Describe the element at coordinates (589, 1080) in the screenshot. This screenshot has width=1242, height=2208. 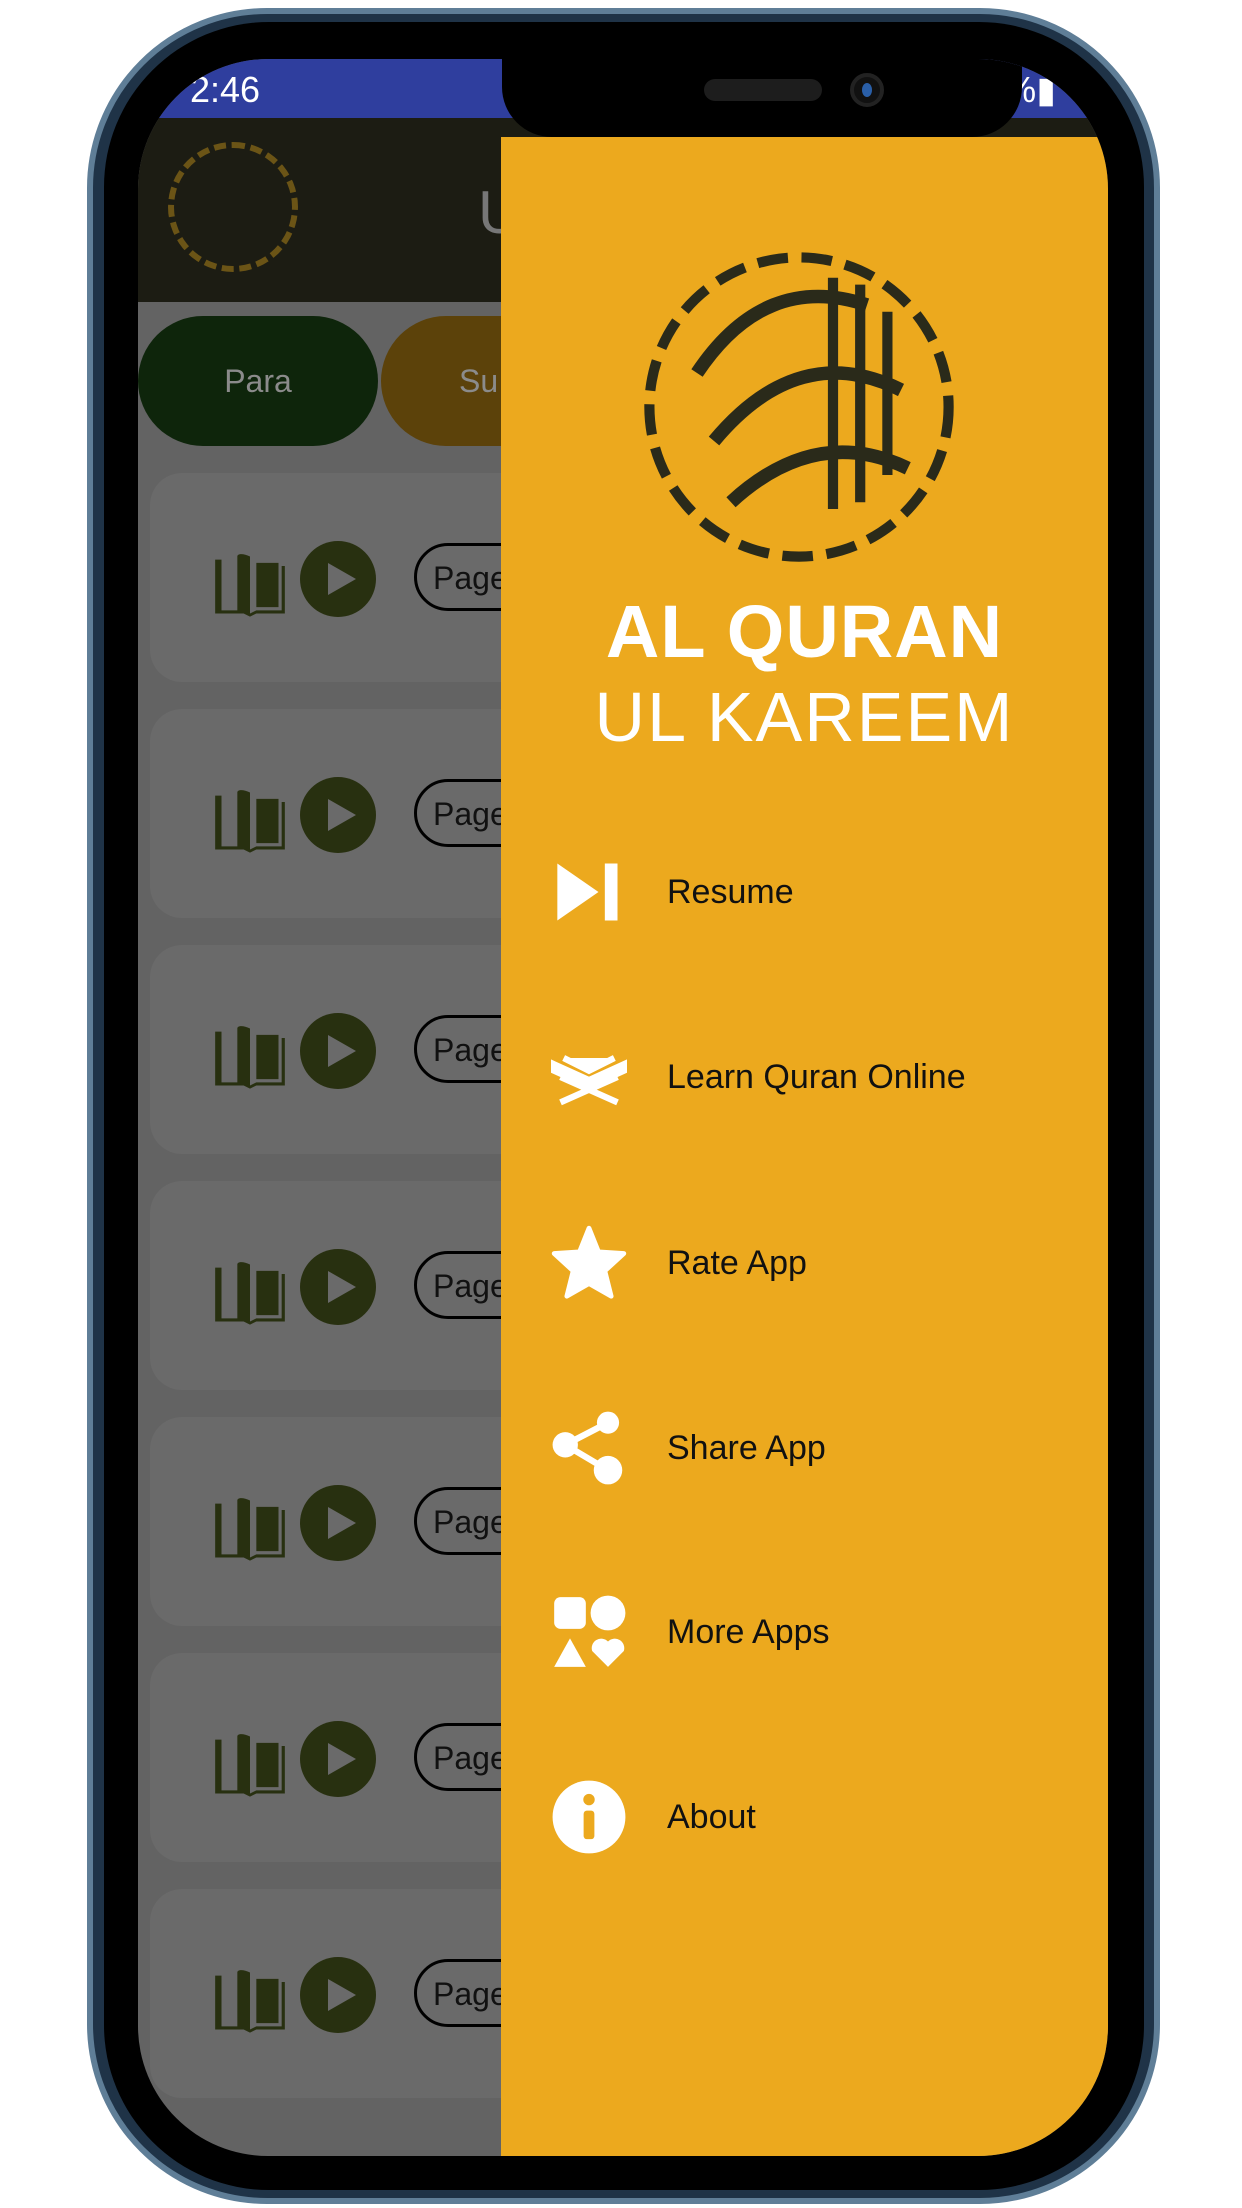
I see `quran-stand-icon` at that location.